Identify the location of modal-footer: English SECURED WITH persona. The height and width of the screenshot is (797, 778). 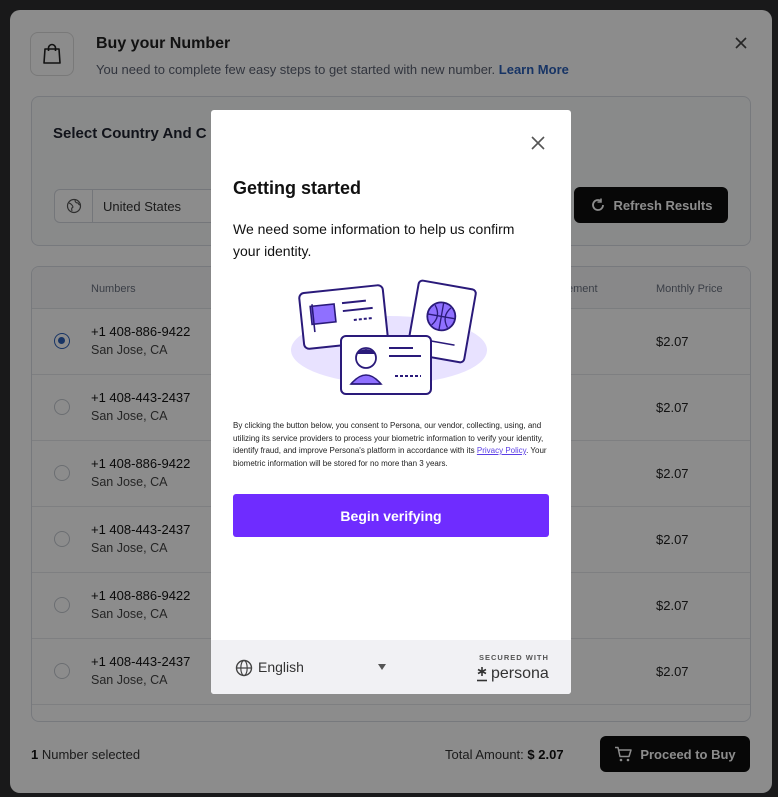
(391, 667).